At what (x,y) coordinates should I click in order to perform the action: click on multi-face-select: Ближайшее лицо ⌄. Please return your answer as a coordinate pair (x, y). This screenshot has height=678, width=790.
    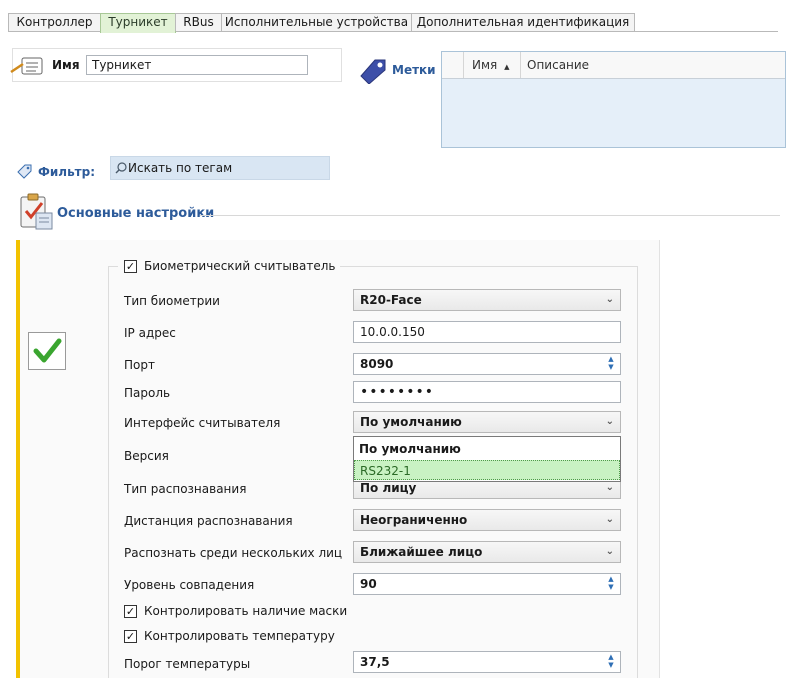
    Looking at the image, I should click on (487, 552).